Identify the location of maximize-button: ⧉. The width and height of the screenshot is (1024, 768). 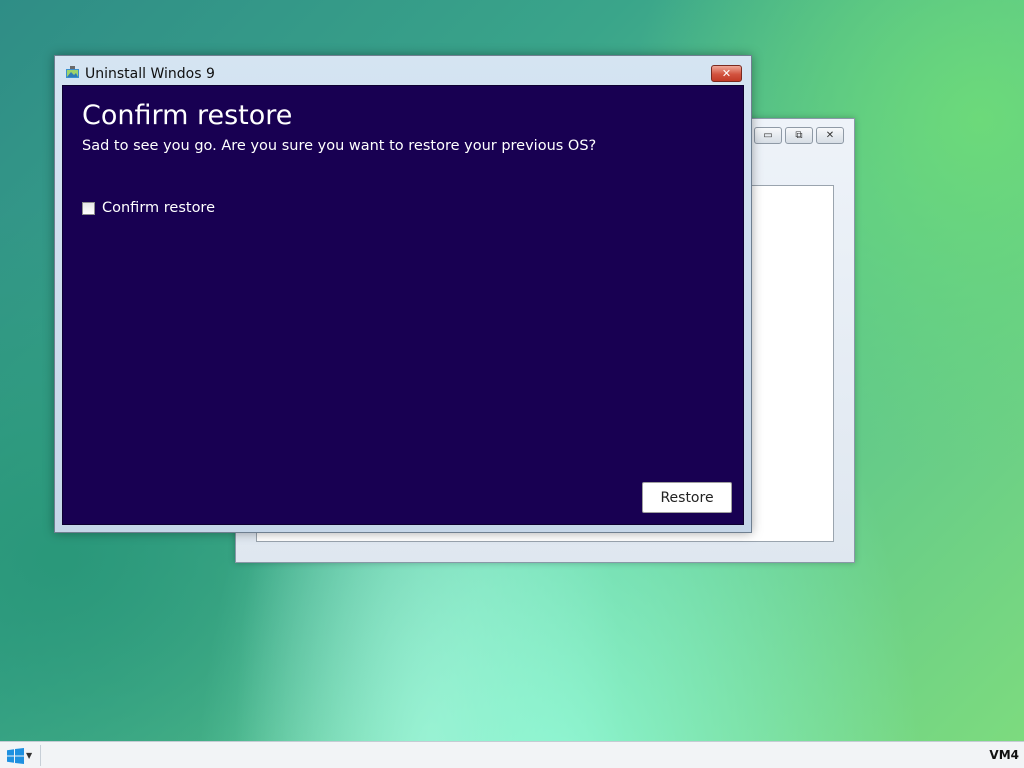
(799, 135).